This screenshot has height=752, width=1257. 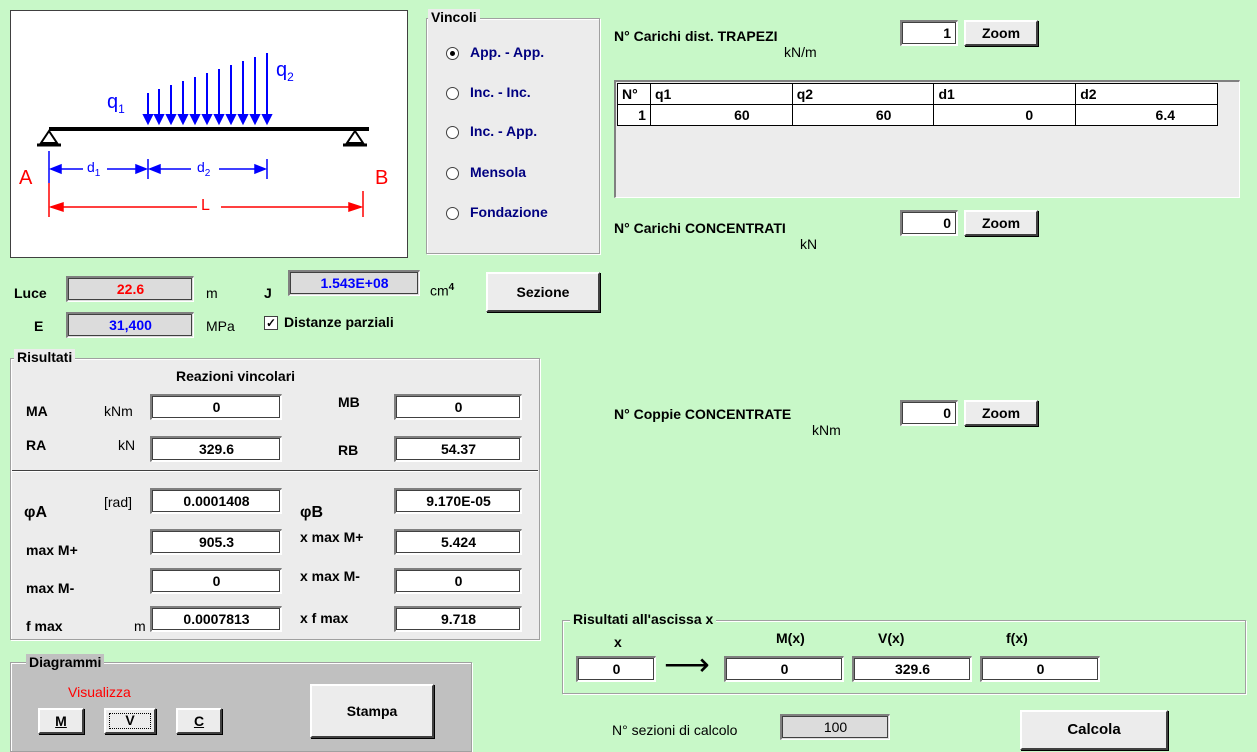 What do you see at coordinates (127, 445) in the screenshot?
I see `ra-unit: kN` at bounding box center [127, 445].